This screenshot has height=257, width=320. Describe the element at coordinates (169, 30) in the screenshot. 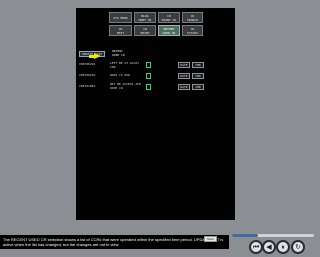

I see `tab-recent-used-cr: RECENT USED CR` at that location.